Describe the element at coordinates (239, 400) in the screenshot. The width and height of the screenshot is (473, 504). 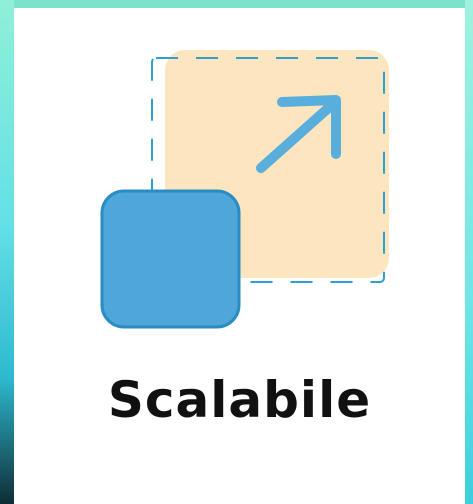
I see `feature-label: Scalabile` at that location.